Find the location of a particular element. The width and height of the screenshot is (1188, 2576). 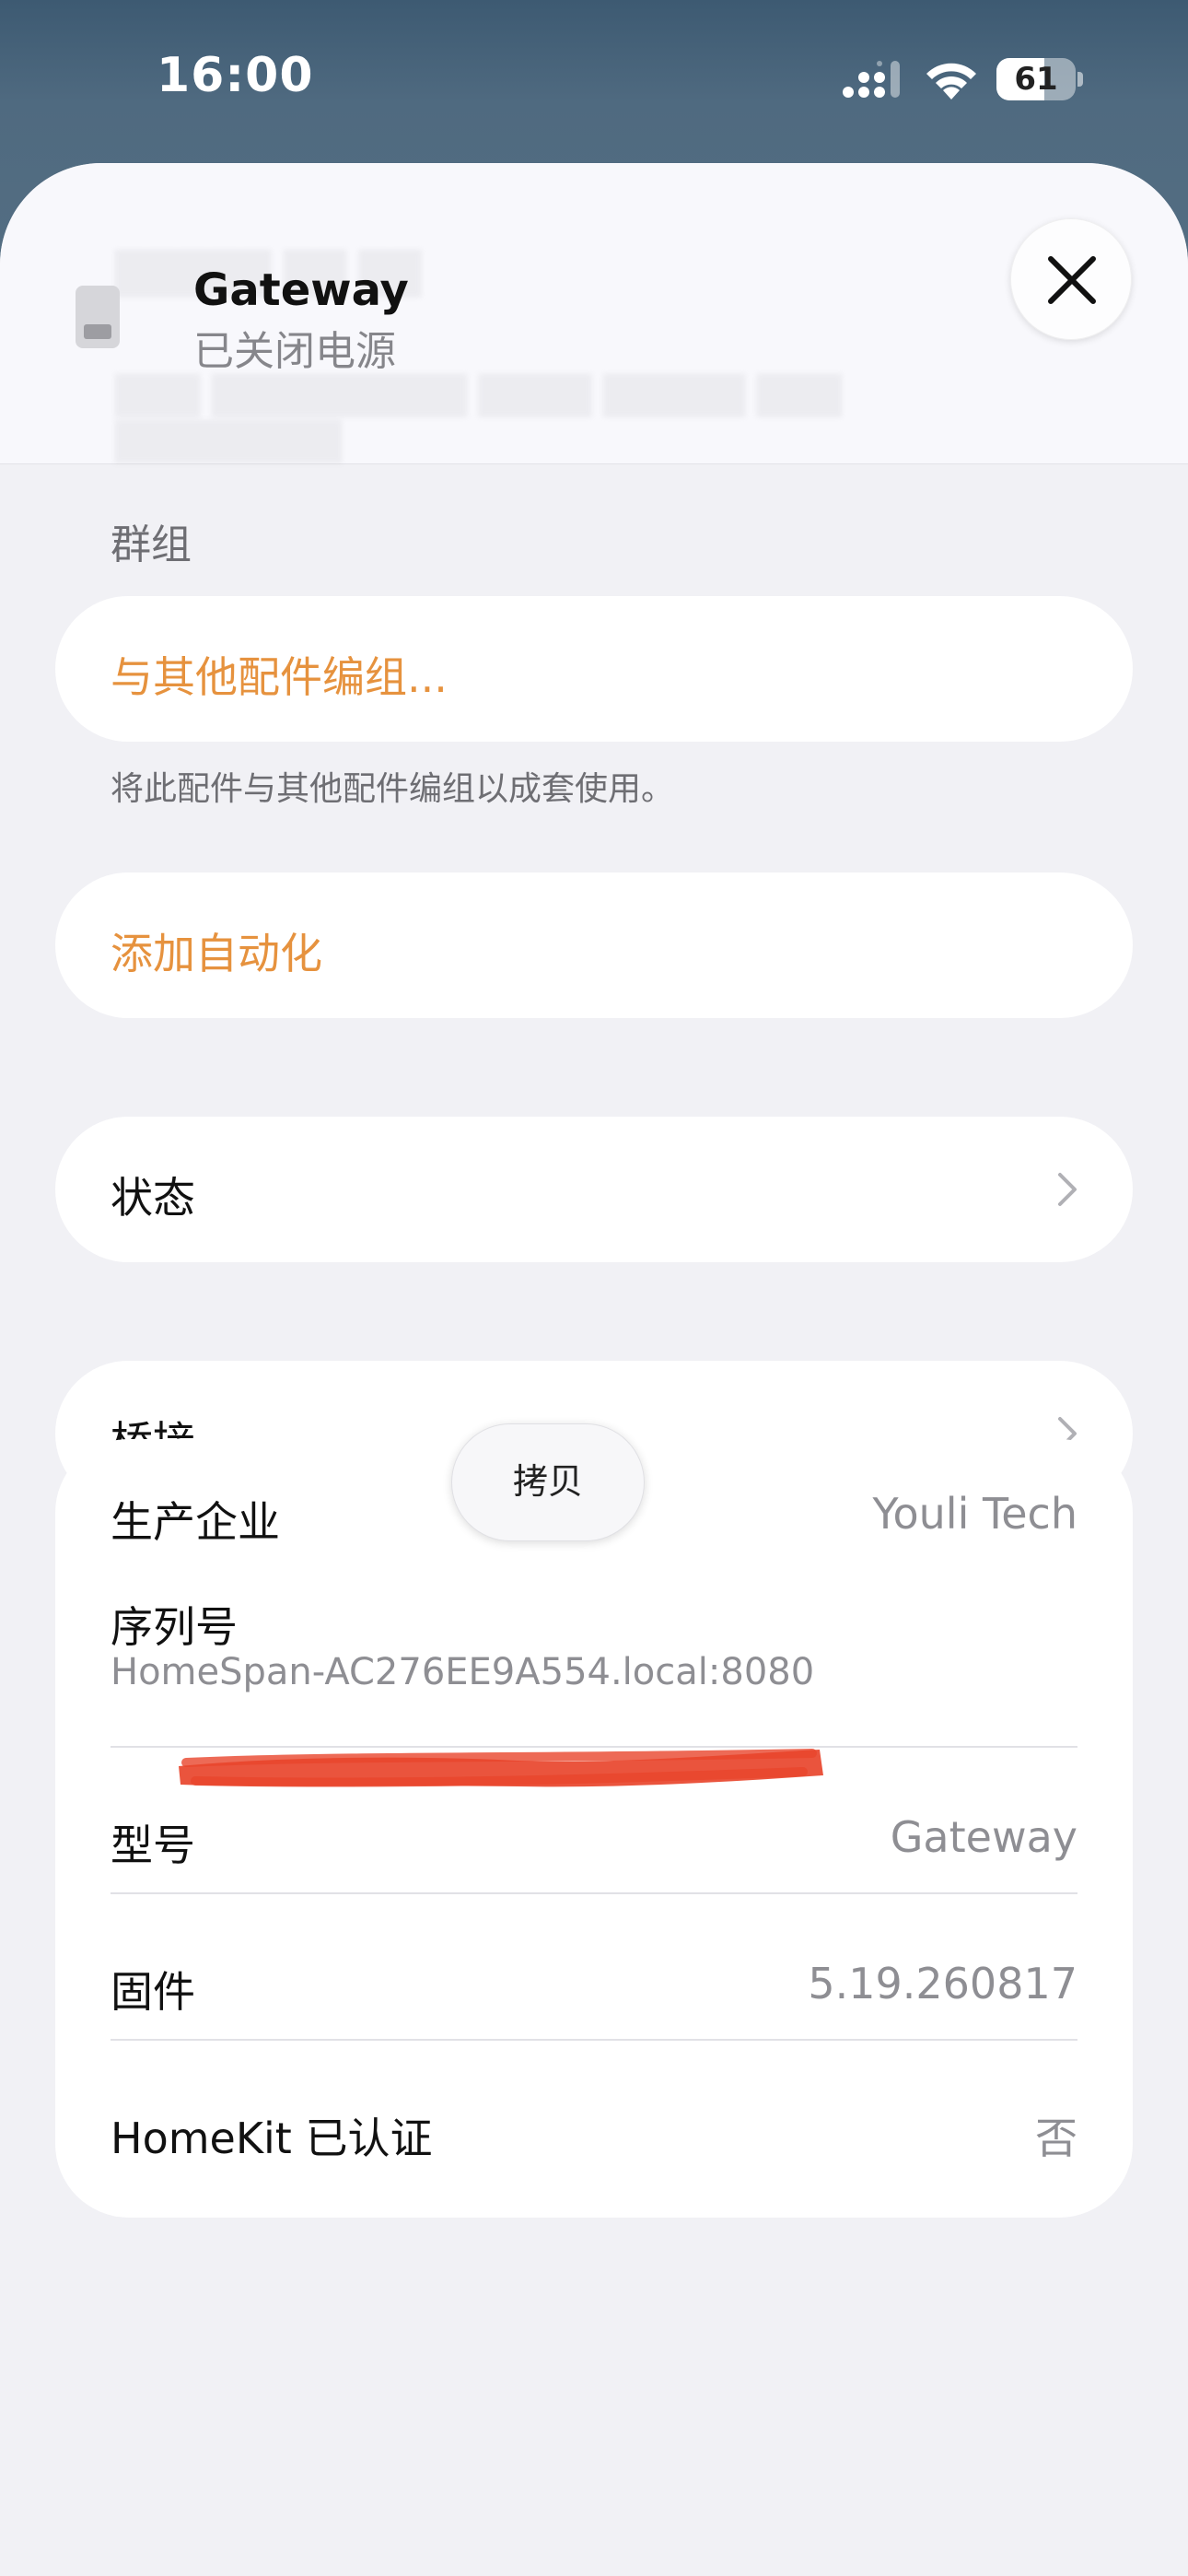

status-bar: 16:00 61 is located at coordinates (594, 80).